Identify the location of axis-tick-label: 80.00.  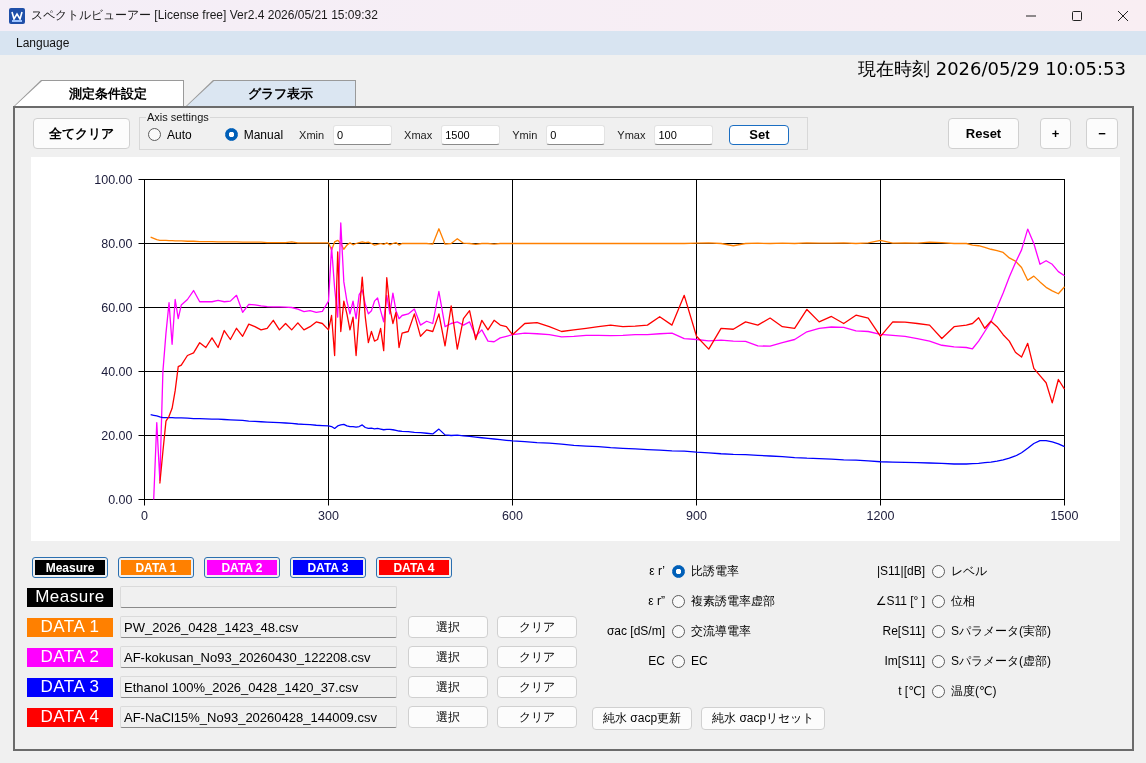
(117, 243).